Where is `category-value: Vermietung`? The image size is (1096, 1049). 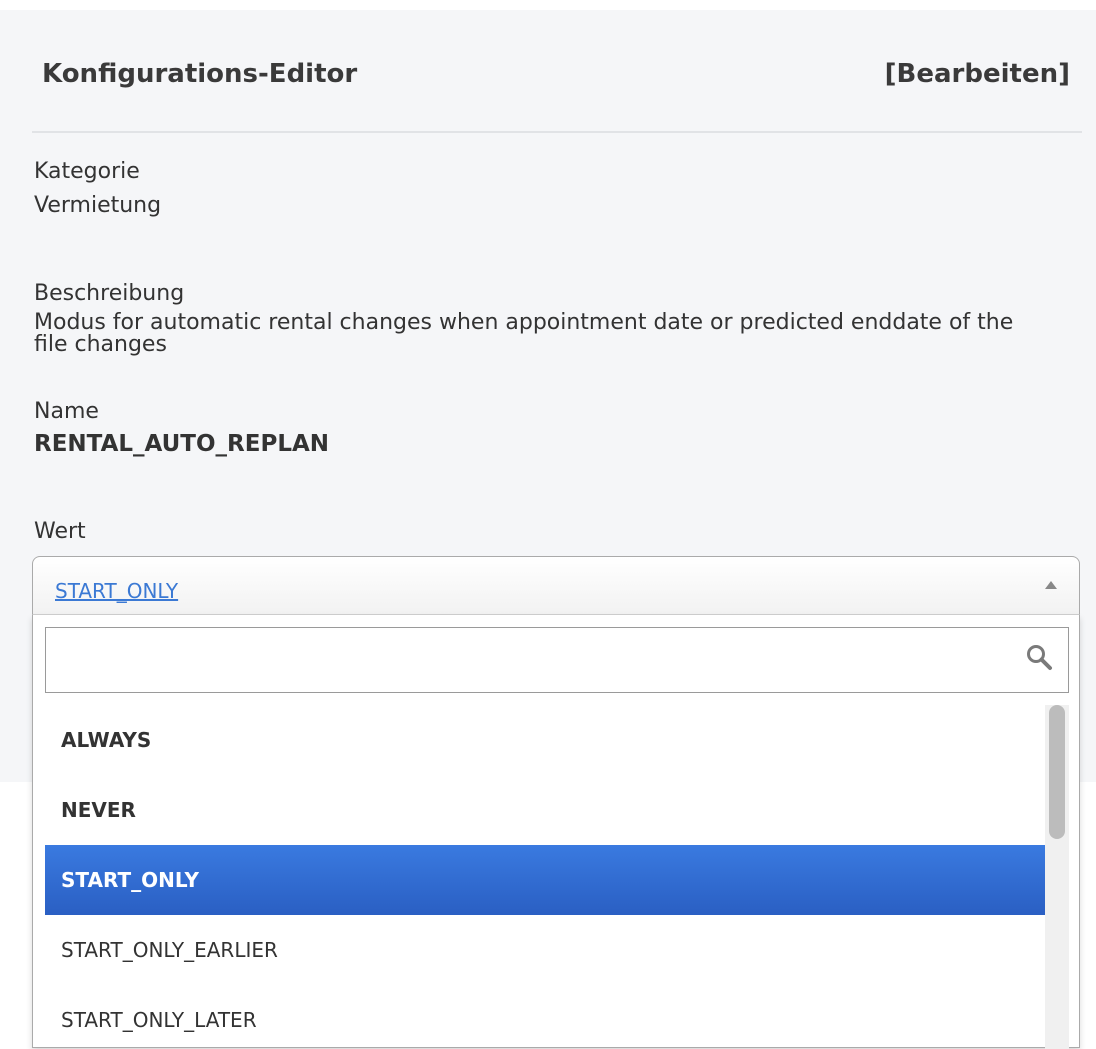
category-value: Vermietung is located at coordinates (98, 205).